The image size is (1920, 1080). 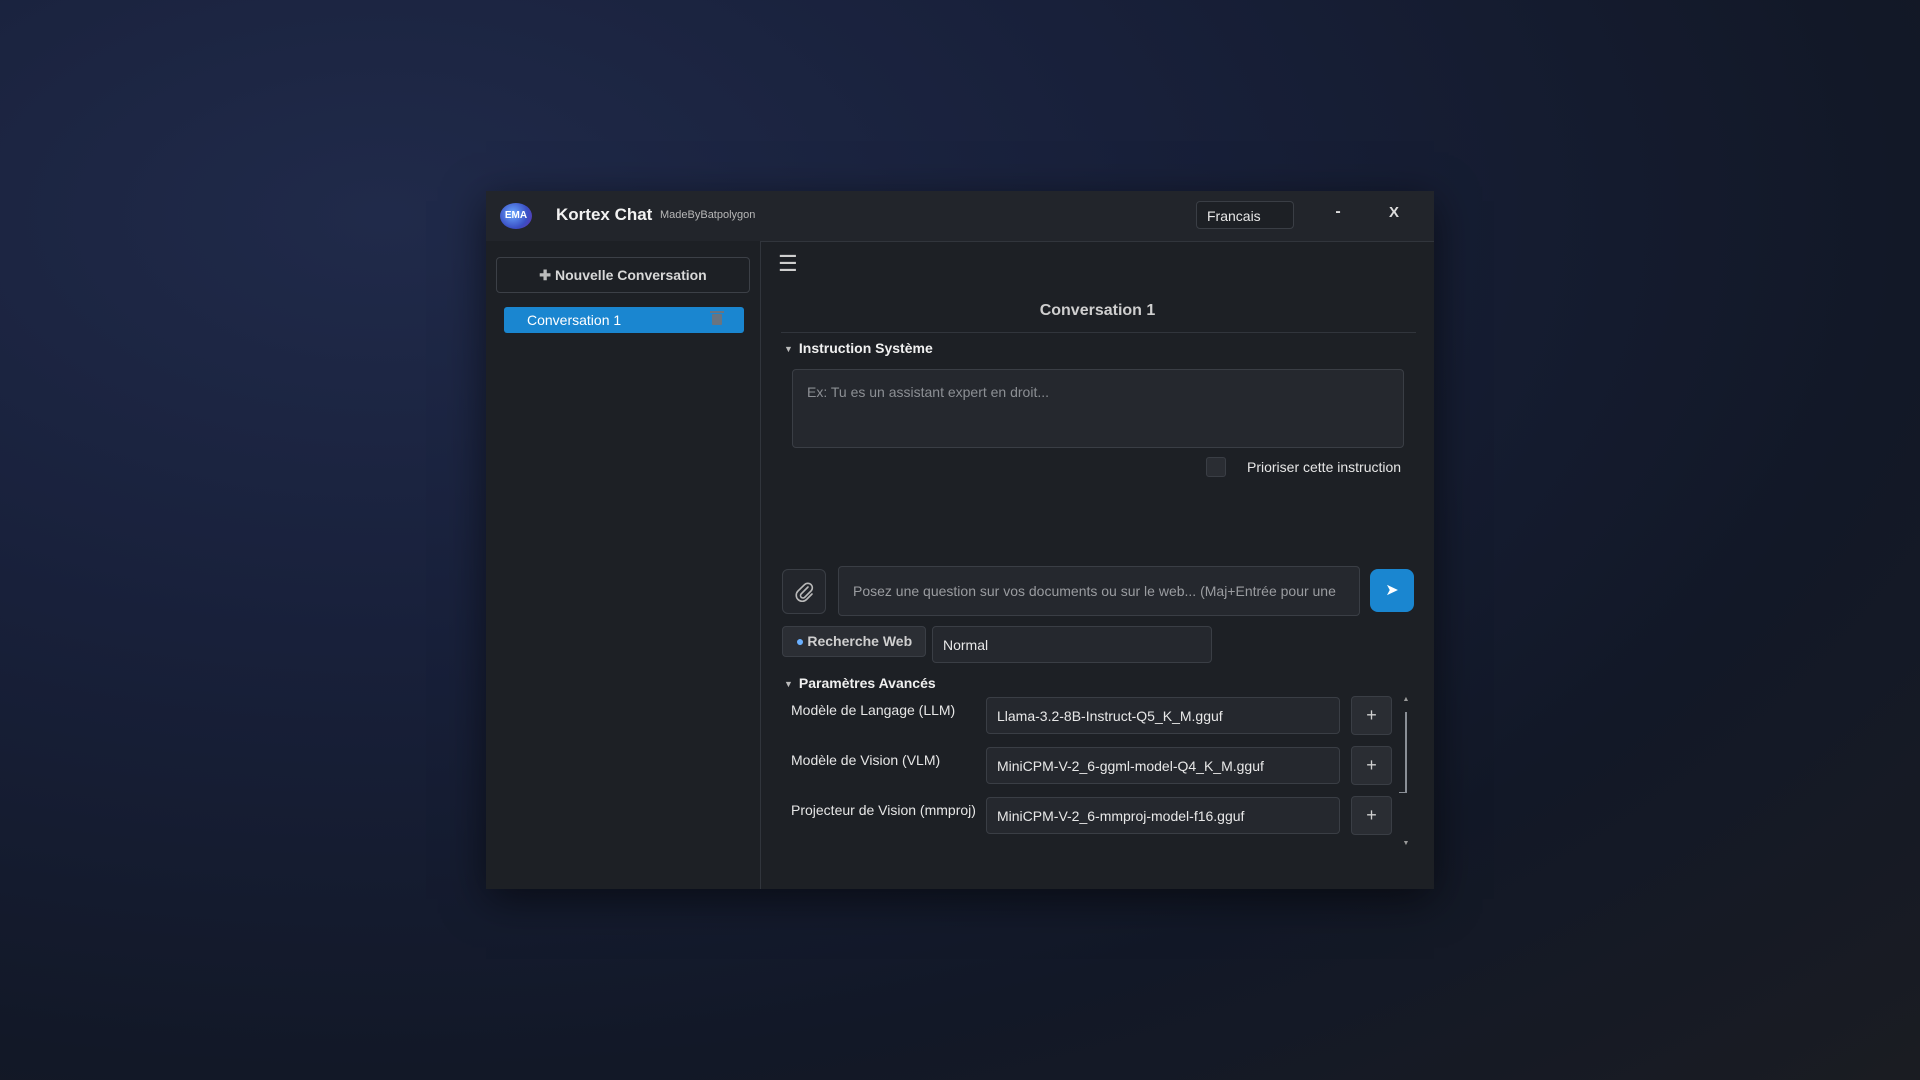 I want to click on advanced-params-title: Paramètres Avancés, so click(x=867, y=683).